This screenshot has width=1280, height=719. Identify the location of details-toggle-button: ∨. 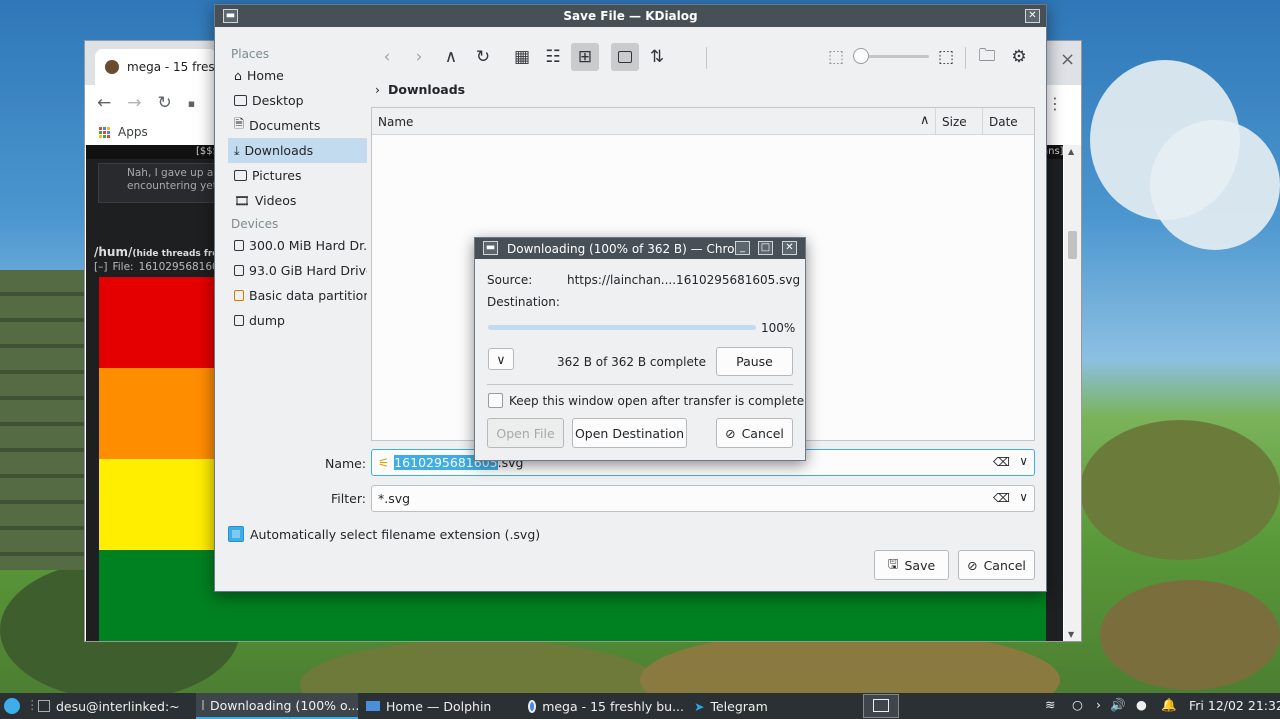
(501, 359).